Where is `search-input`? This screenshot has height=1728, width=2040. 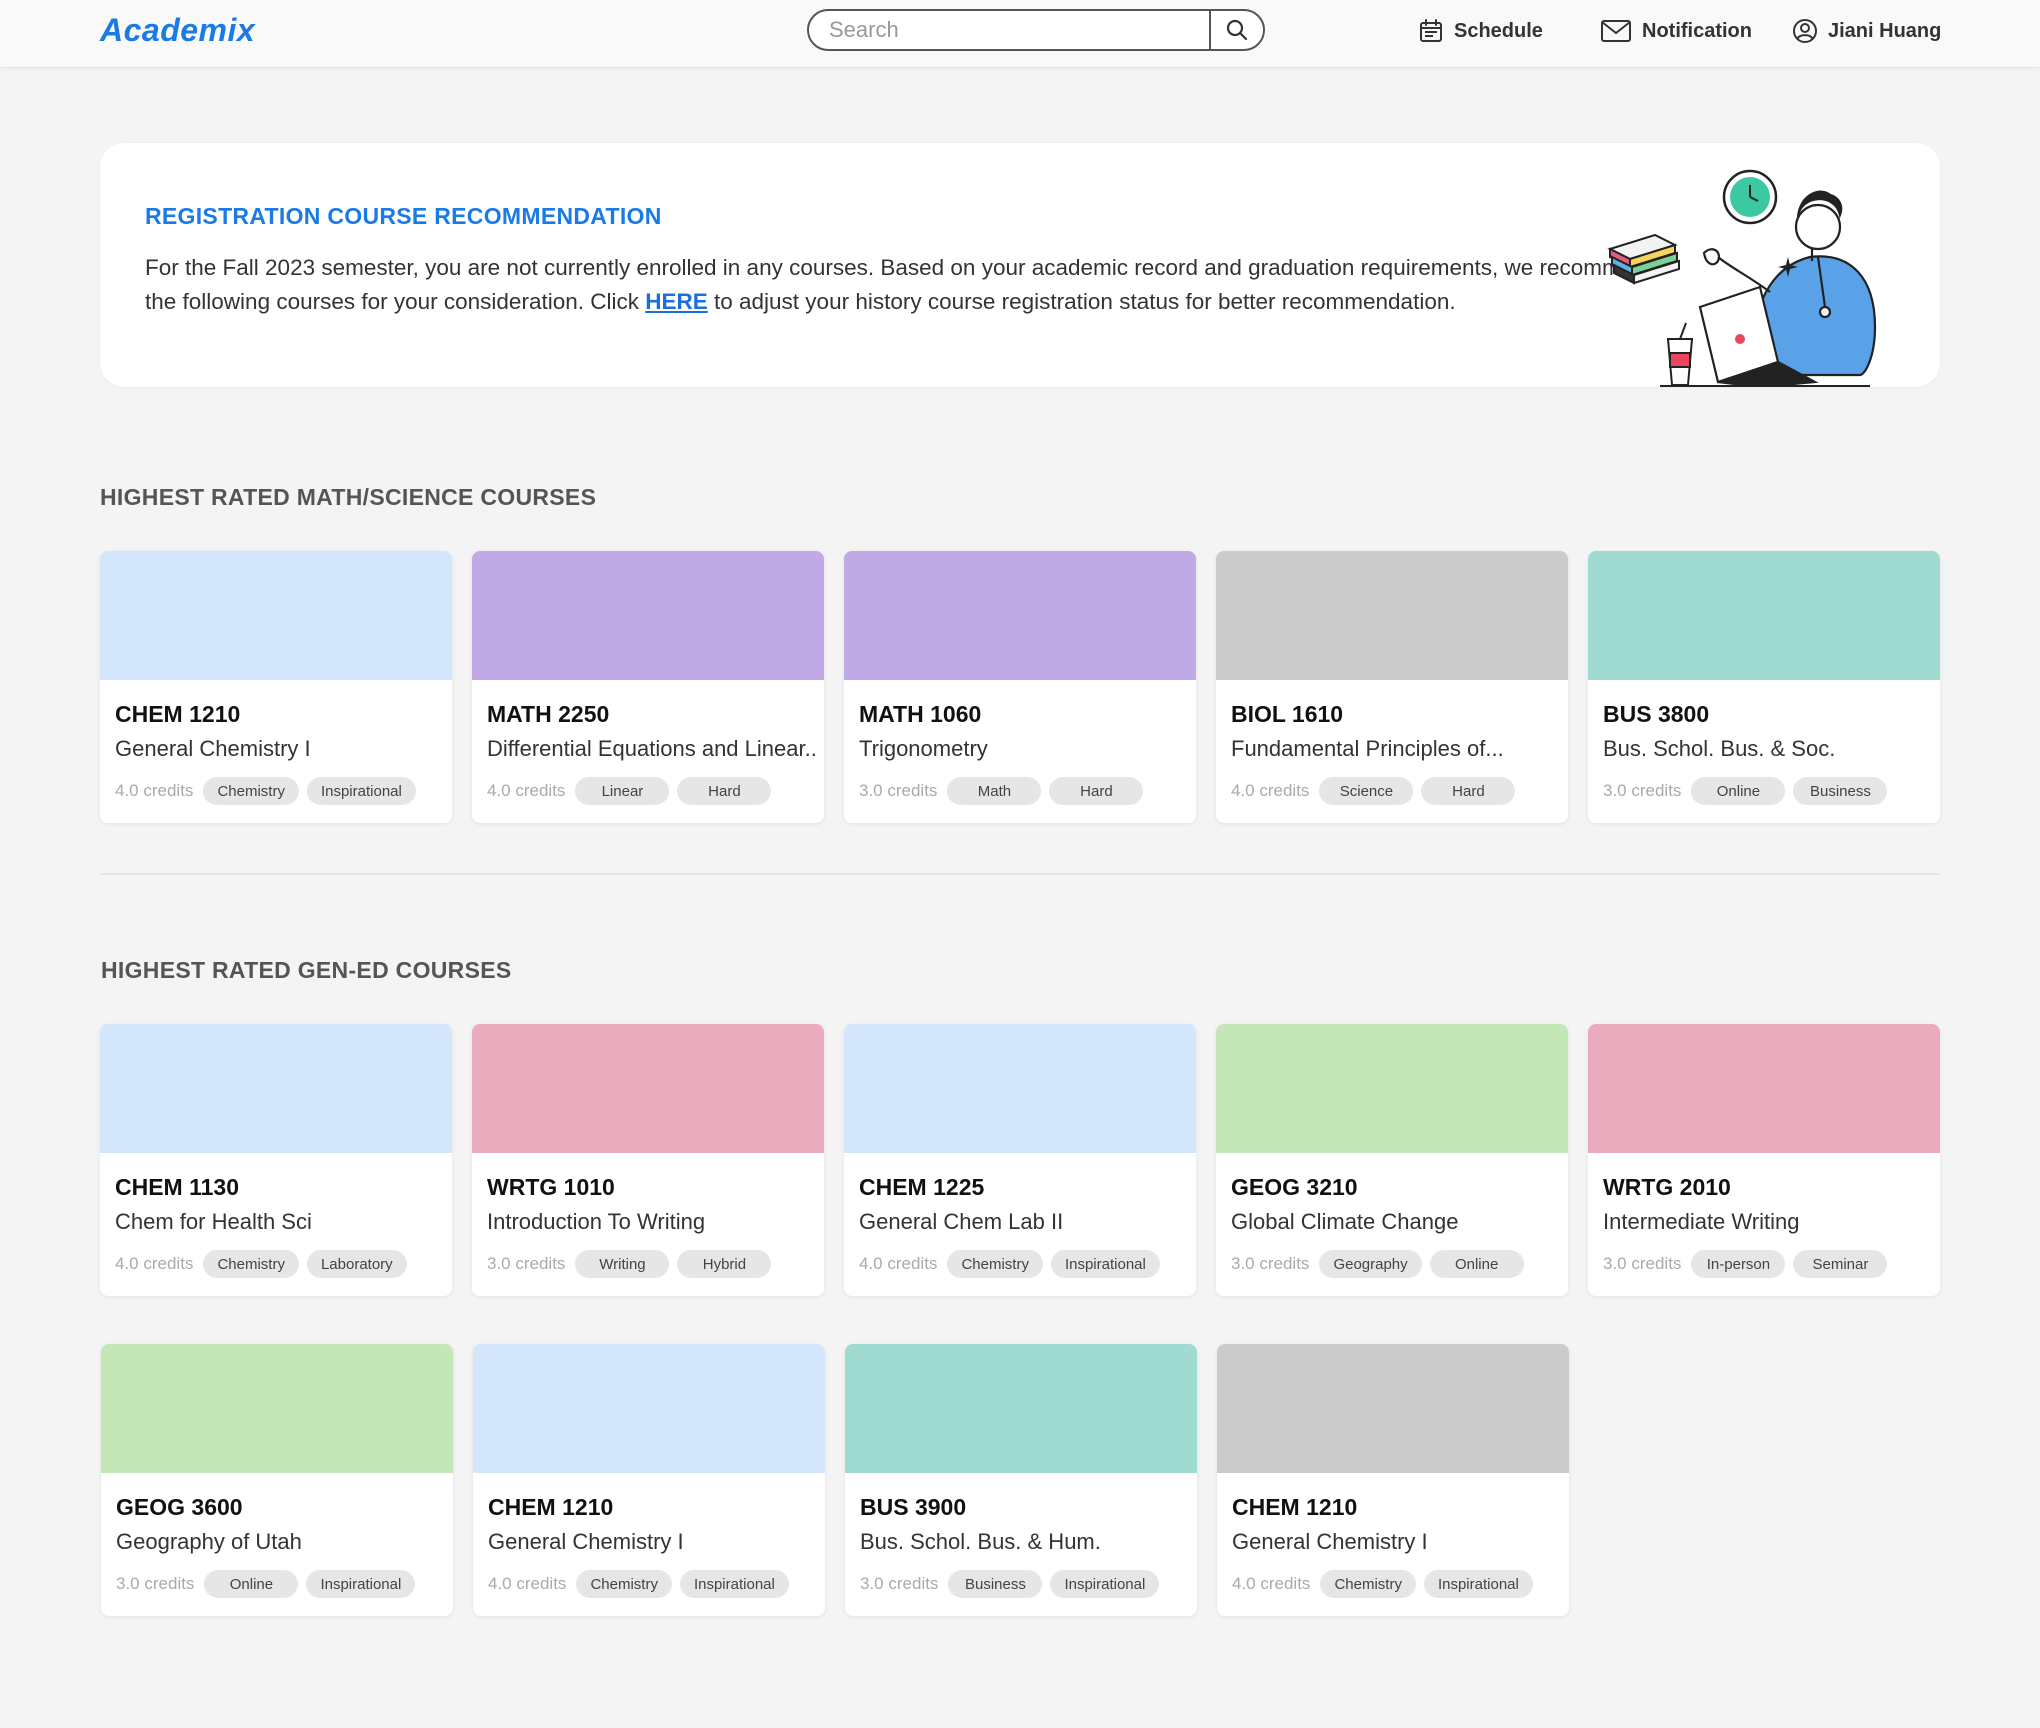
search-input is located at coordinates (1009, 30).